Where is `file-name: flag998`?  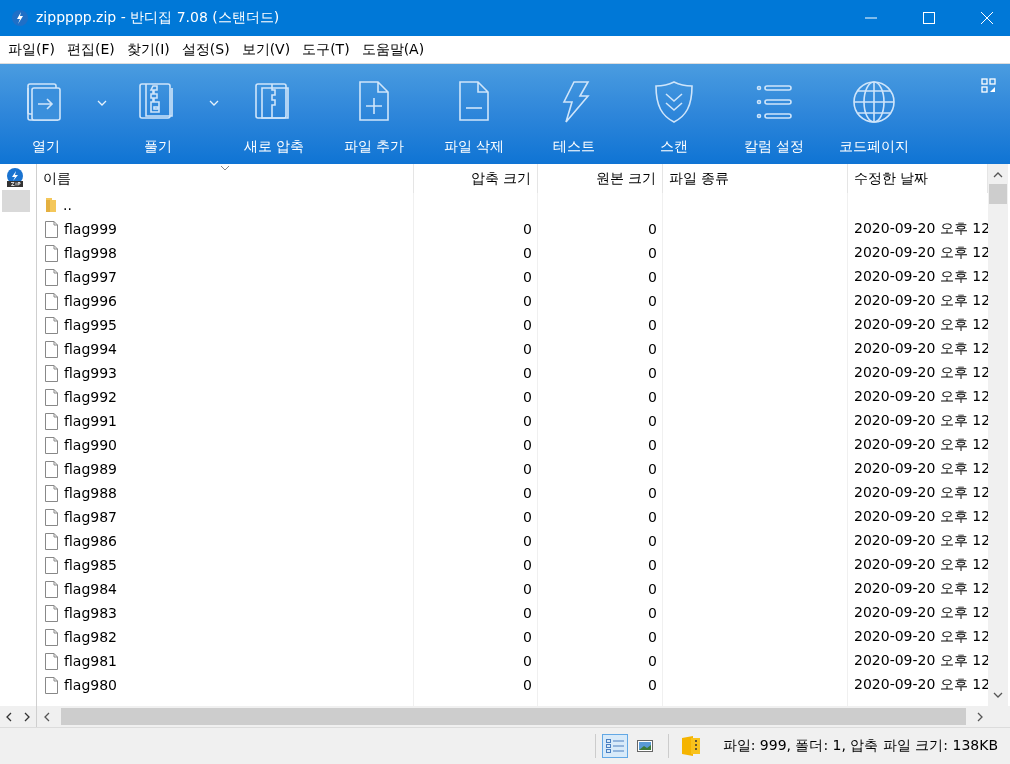
file-name: flag998 is located at coordinates (90, 253).